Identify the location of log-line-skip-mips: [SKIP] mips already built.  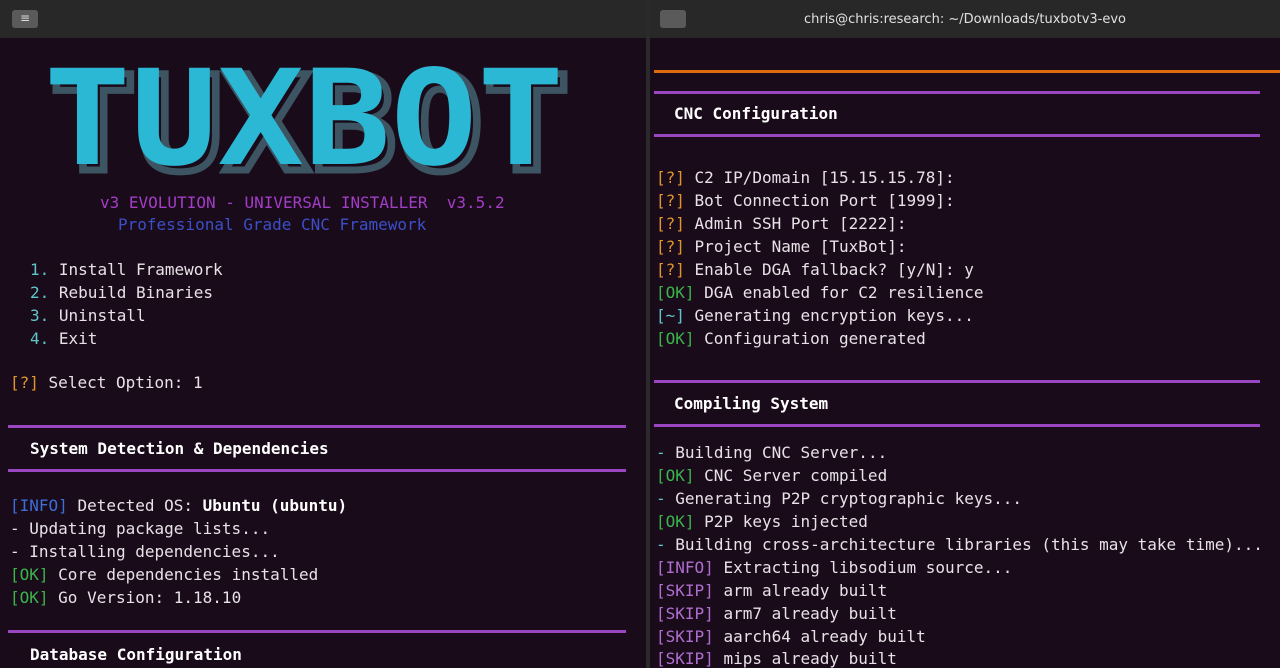
(776, 658).